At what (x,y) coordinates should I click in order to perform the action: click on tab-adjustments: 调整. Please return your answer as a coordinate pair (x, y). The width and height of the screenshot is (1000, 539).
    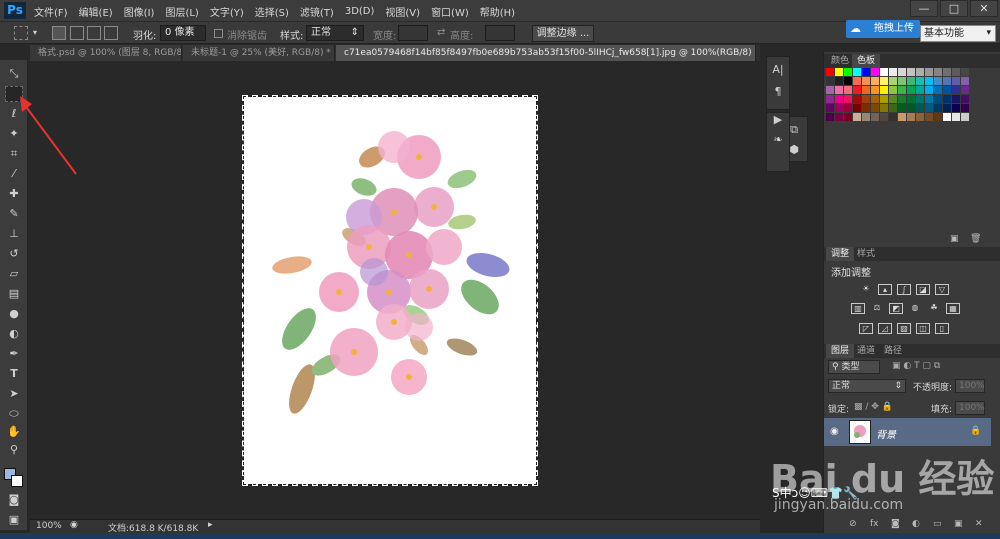
    Looking at the image, I should click on (840, 254).